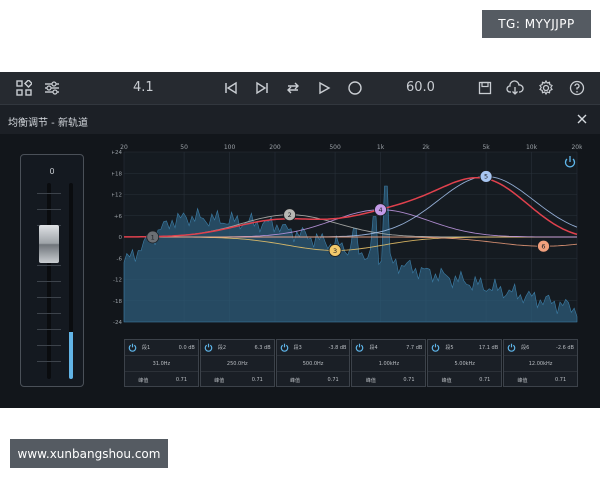 The width and height of the screenshot is (600, 480). I want to click on play-icon, so click(324, 88).